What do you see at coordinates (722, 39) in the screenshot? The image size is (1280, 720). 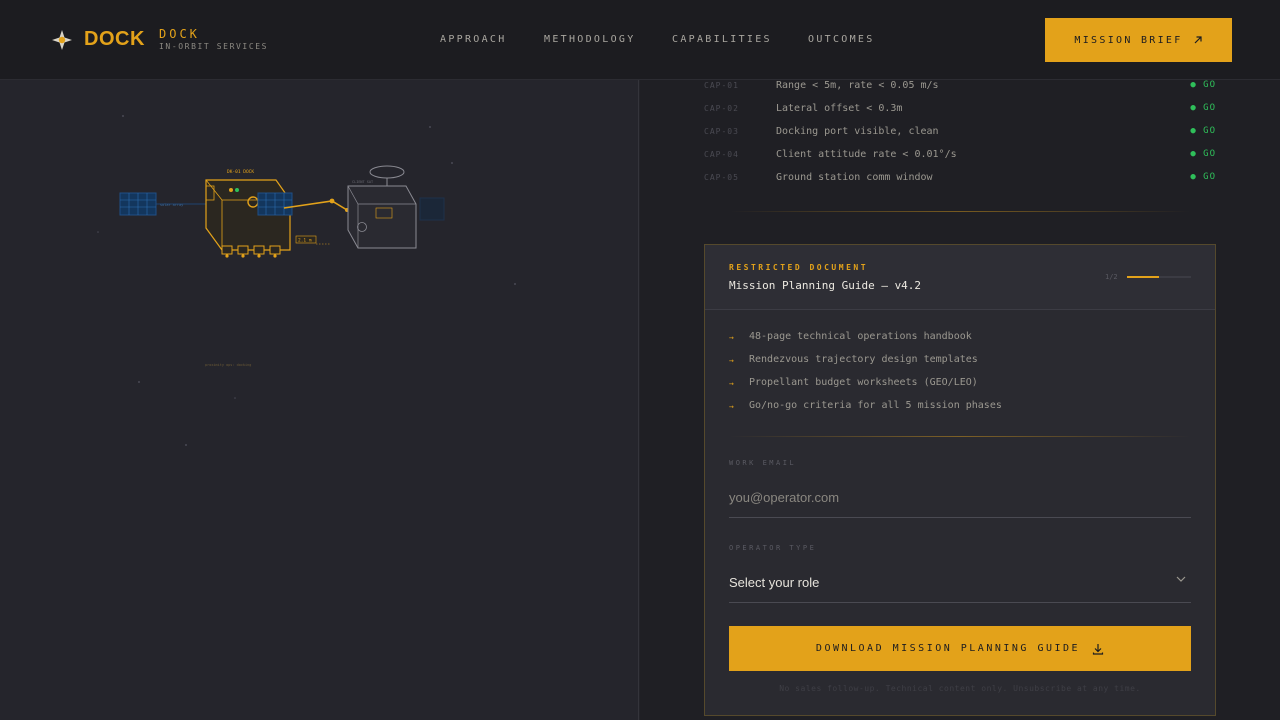 I see `nav-link-capabilities: CAPABILITIES` at bounding box center [722, 39].